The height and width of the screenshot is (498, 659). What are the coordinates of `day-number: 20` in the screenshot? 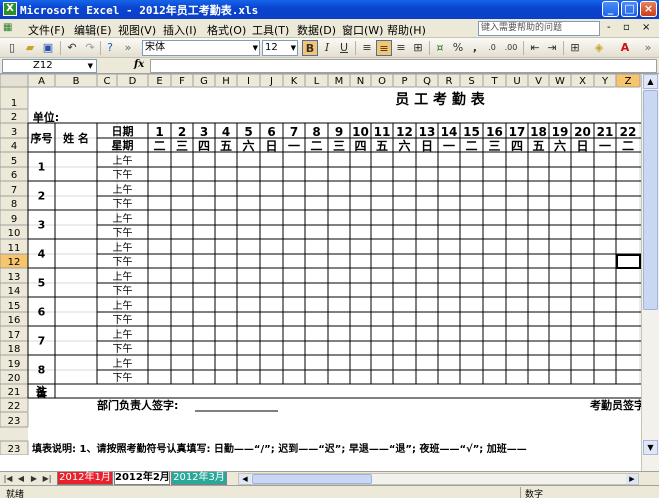 It's located at (582, 132).